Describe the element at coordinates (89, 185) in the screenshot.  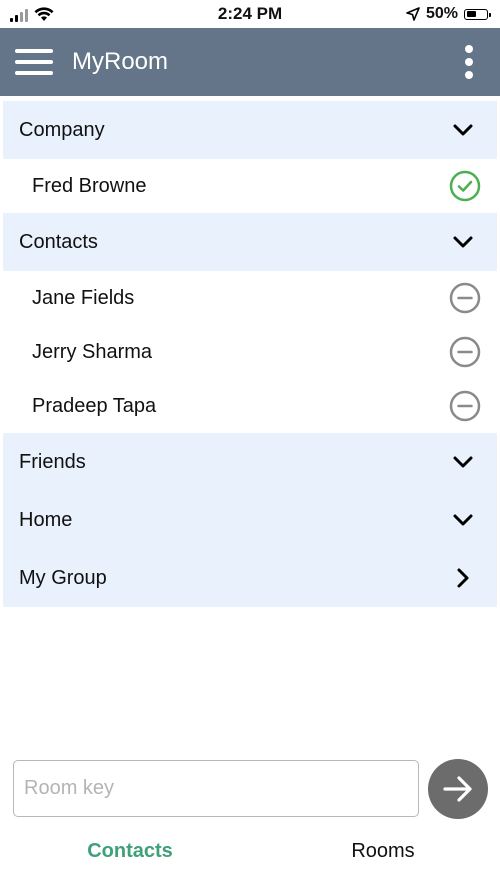
I see `contact-name: Fred Browne` at that location.